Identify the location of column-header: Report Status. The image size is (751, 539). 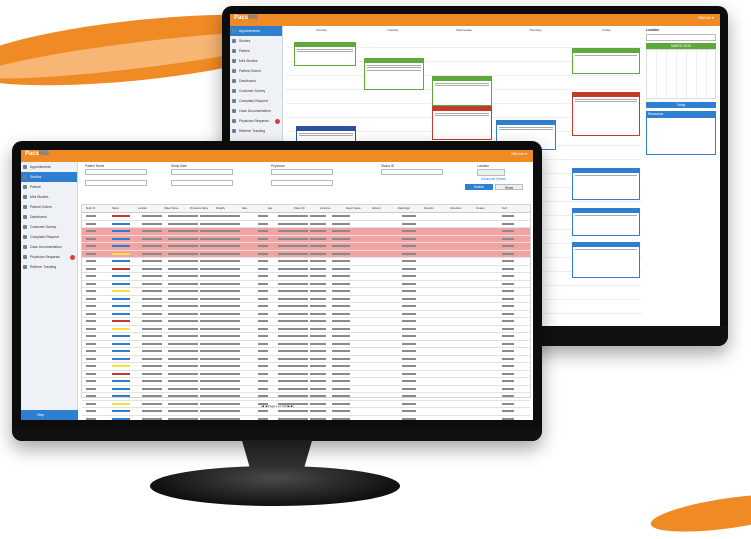
(353, 208).